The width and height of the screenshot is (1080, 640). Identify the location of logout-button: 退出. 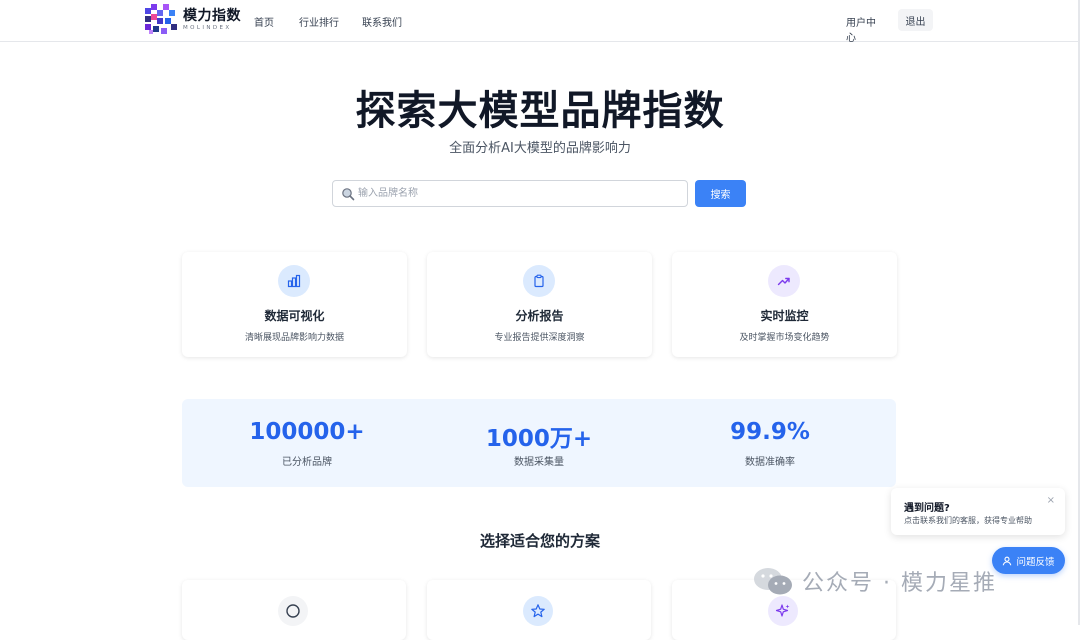
(915, 20).